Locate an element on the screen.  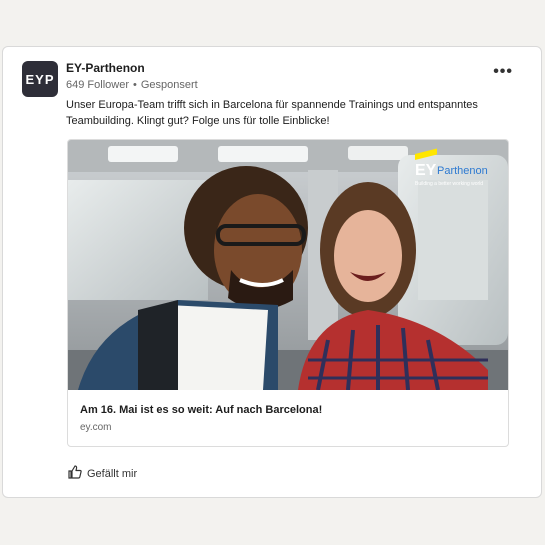
avatar-text: EYP is located at coordinates (40, 79).